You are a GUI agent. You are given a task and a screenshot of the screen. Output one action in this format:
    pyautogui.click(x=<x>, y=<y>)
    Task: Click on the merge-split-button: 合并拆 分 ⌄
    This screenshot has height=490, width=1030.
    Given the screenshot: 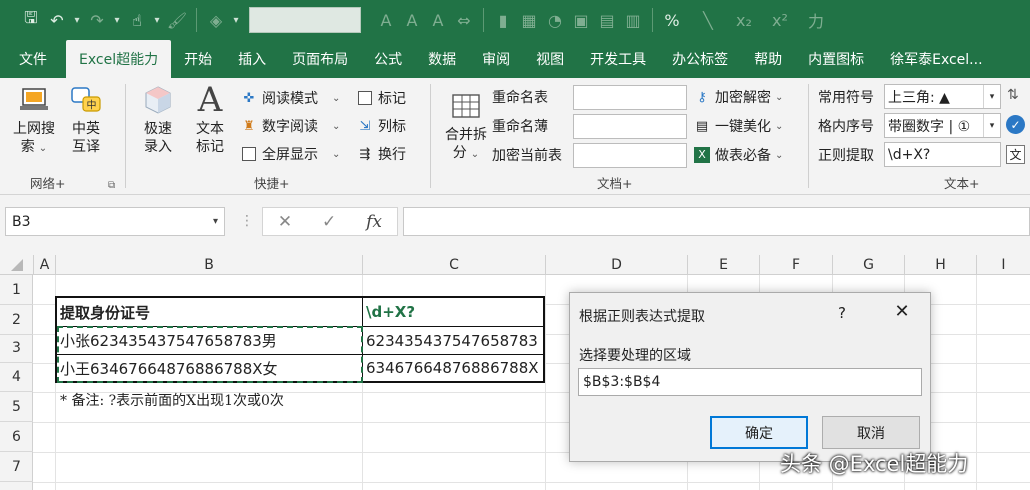 What is the action you would take?
    pyautogui.click(x=466, y=127)
    